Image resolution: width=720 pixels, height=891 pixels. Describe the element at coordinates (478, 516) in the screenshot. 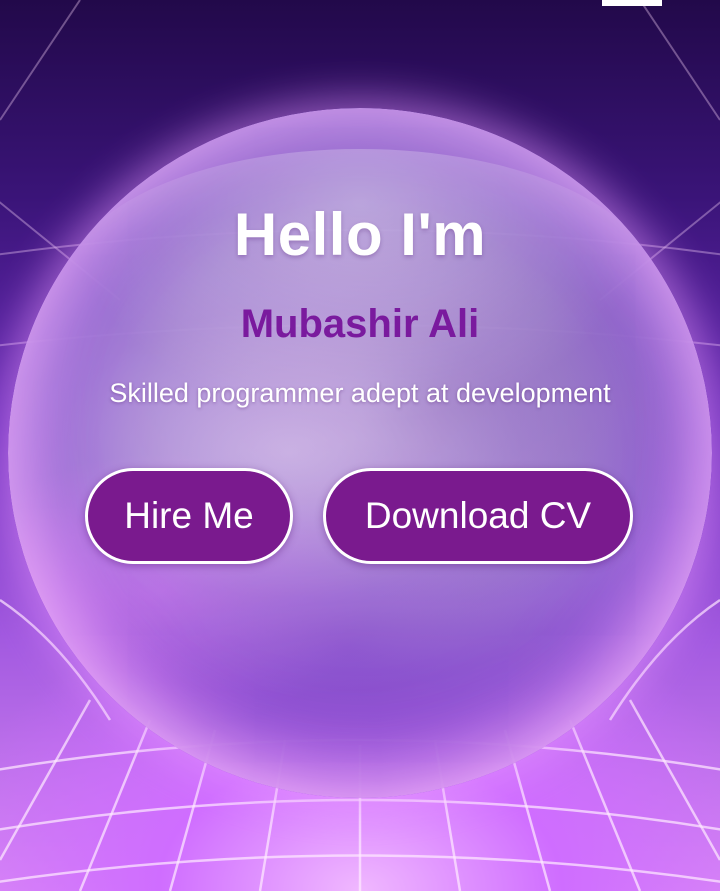

I see `download-cv-button: Download CV` at that location.